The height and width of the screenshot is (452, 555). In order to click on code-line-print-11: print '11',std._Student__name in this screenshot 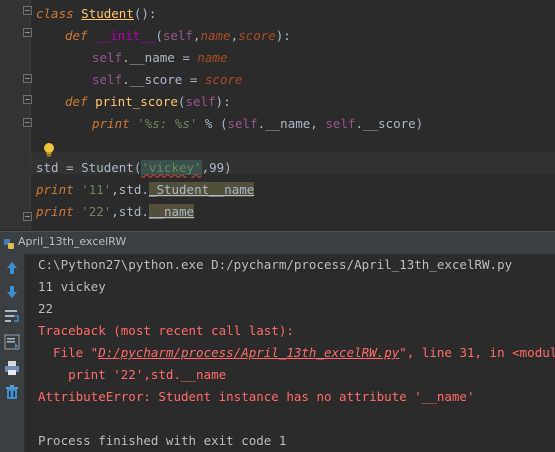, I will do `click(145, 190)`.